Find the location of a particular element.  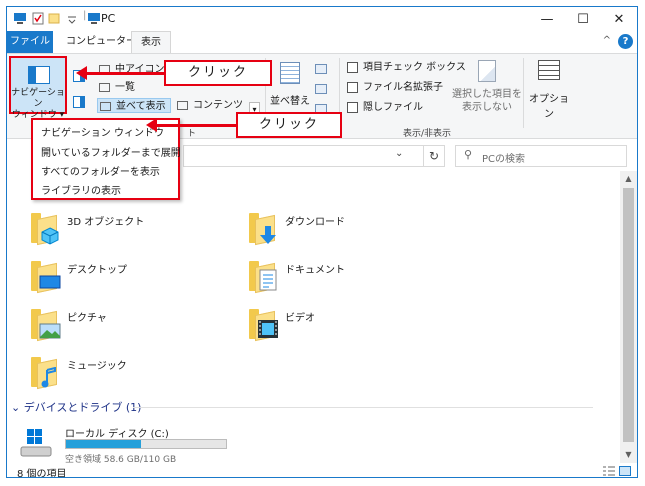

sort-icon is located at coordinates (290, 73).